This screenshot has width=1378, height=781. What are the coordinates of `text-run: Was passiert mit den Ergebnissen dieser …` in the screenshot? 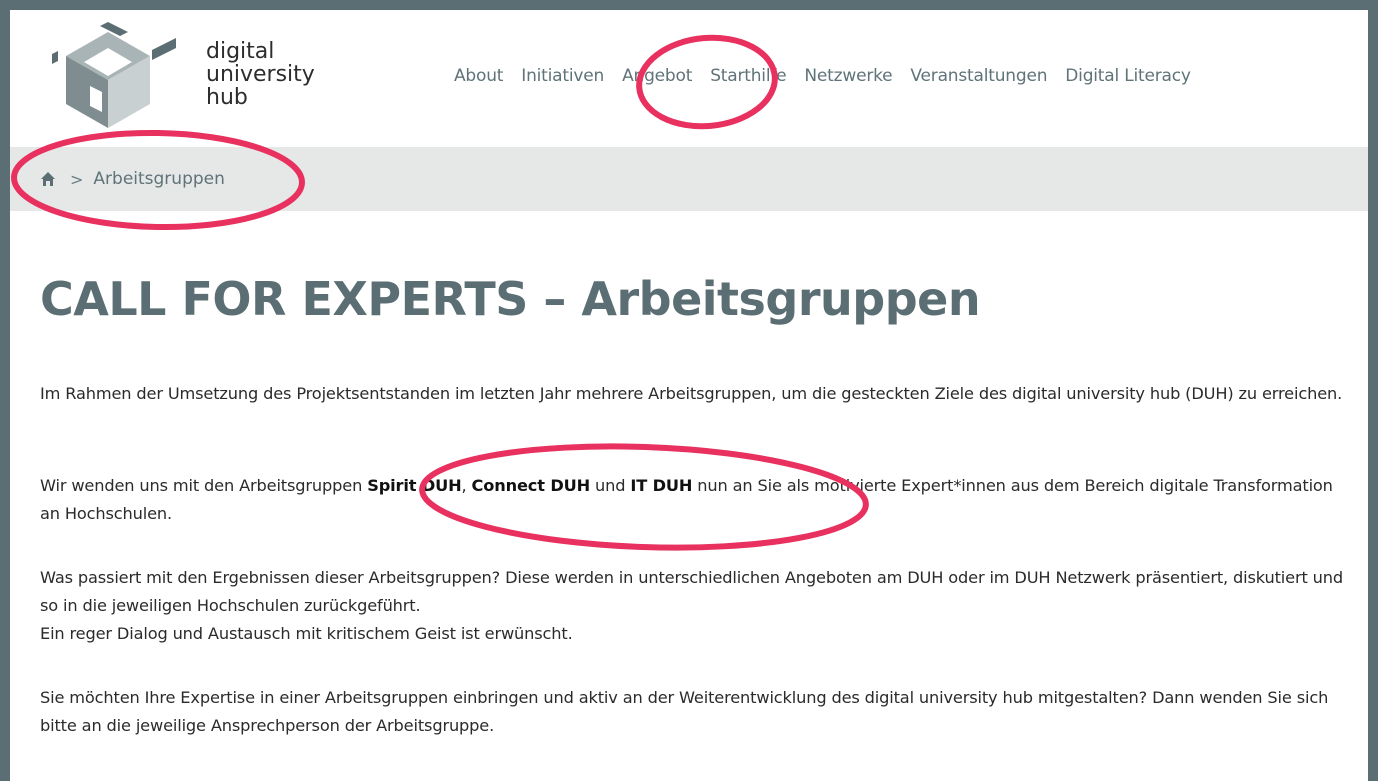 It's located at (692, 591).